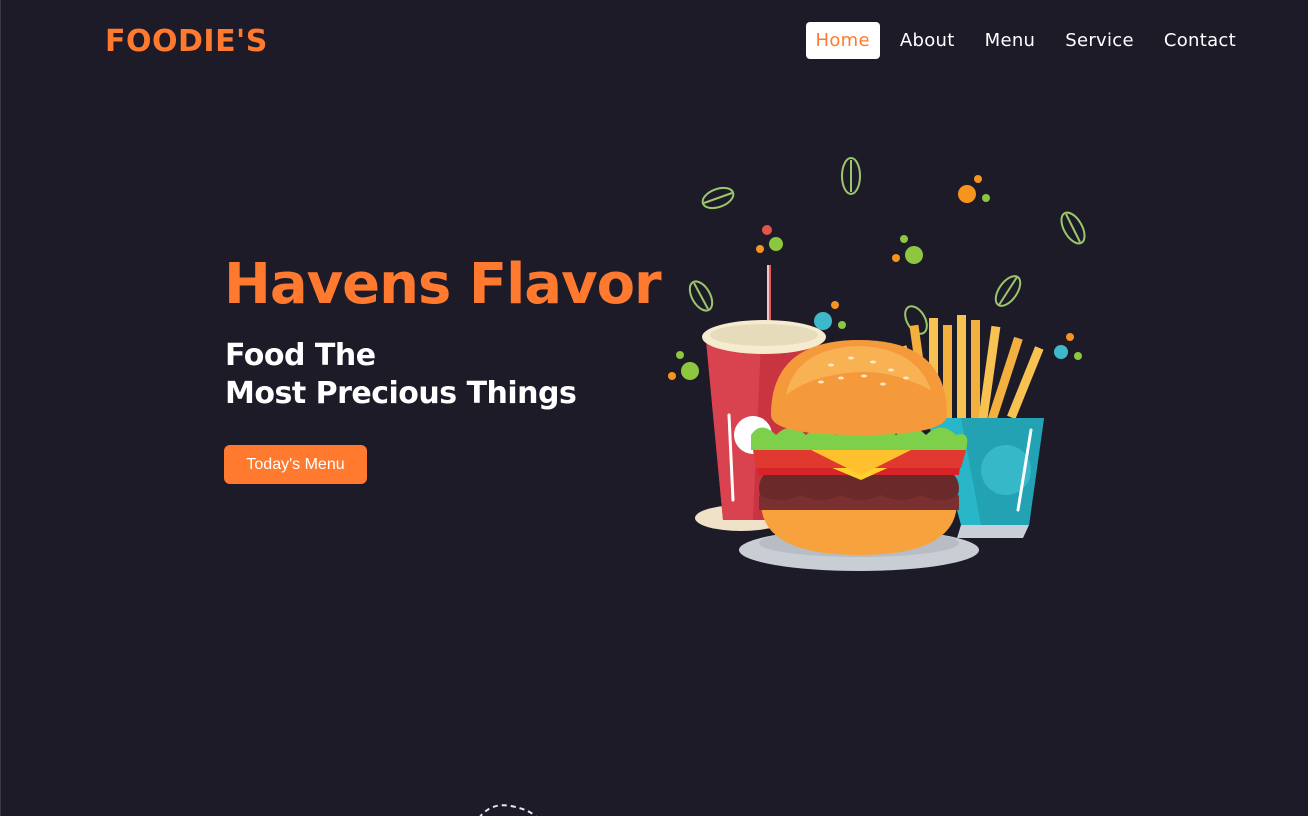 This screenshot has height=816, width=1308. Describe the element at coordinates (300, 355) in the screenshot. I see `hero-subtitle-line1: Food The` at that location.